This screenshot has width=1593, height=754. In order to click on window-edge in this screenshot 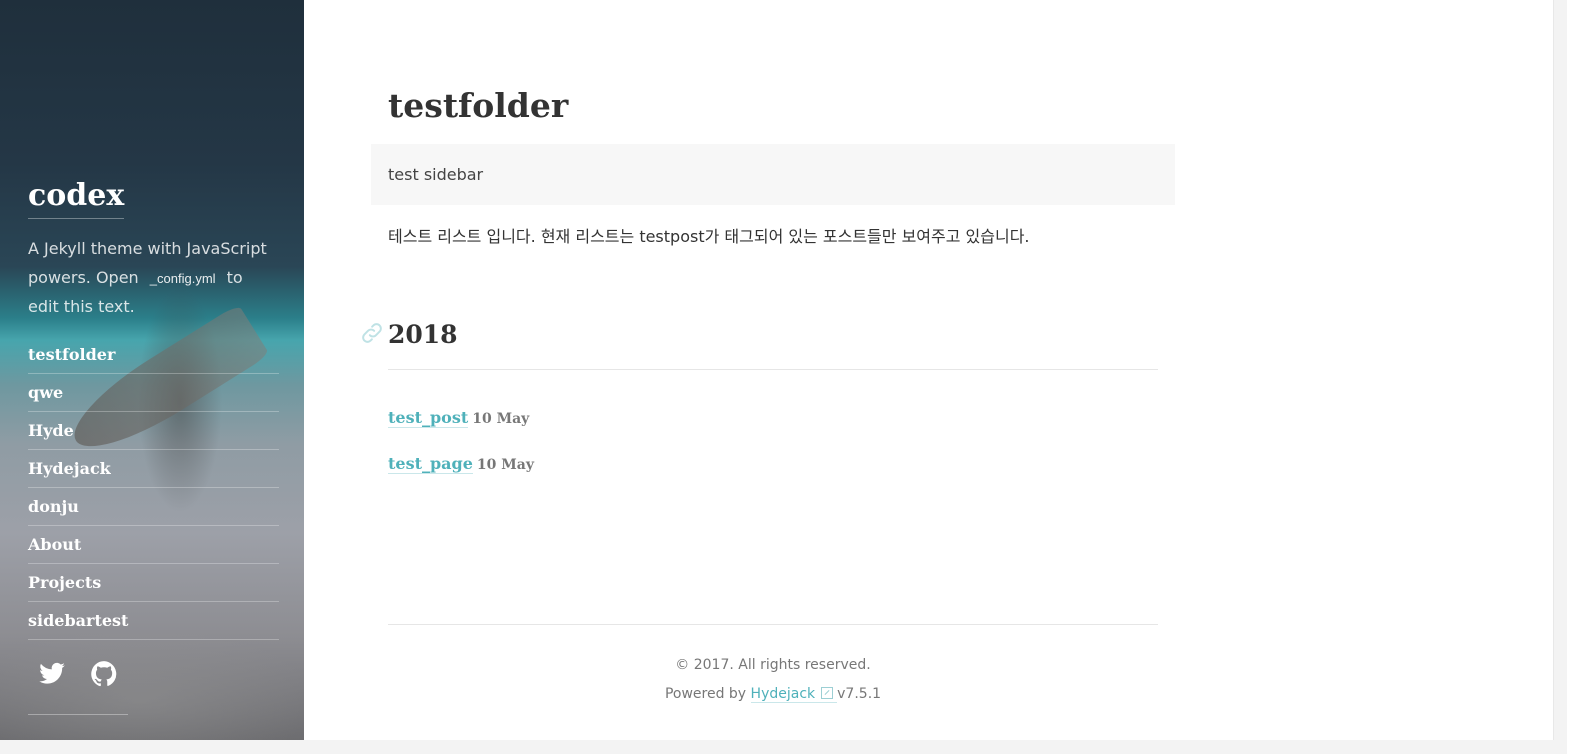, I will do `click(1580, 377)`.